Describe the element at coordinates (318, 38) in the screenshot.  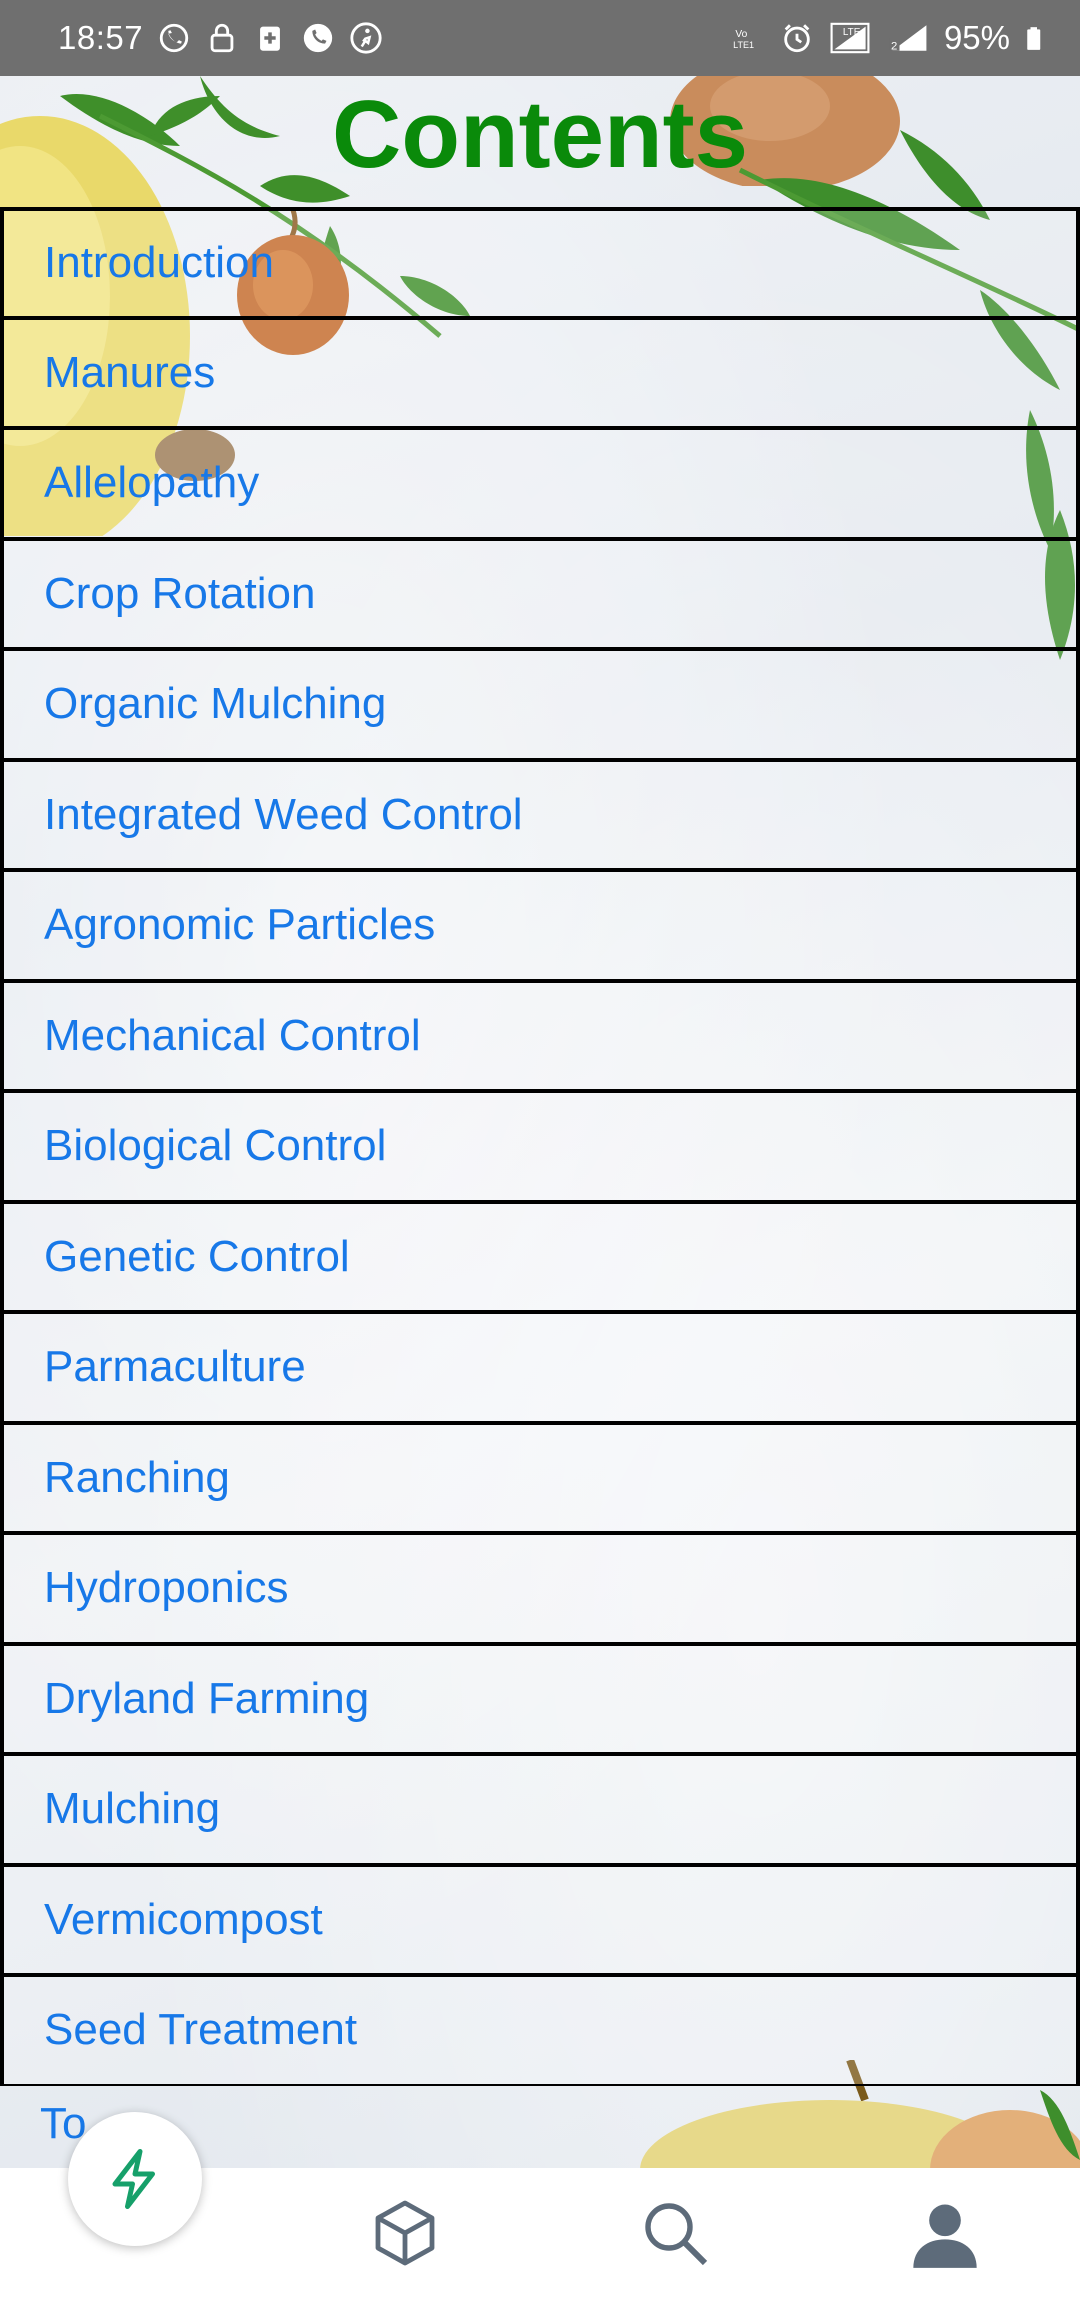
I see `phone-icon` at that location.